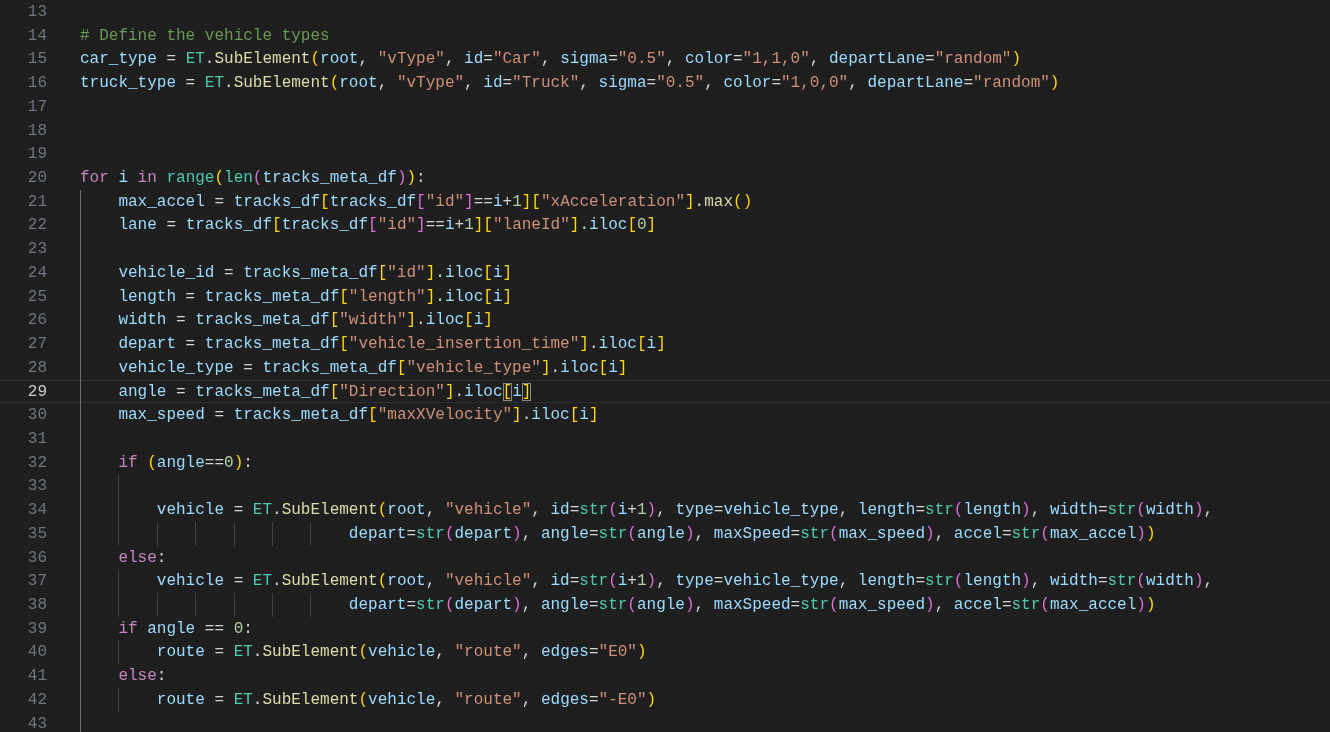 The image size is (1330, 732). I want to click on code-line: route = ET.SubElement(vehicle, "route", edges="E0"), so click(401, 652).